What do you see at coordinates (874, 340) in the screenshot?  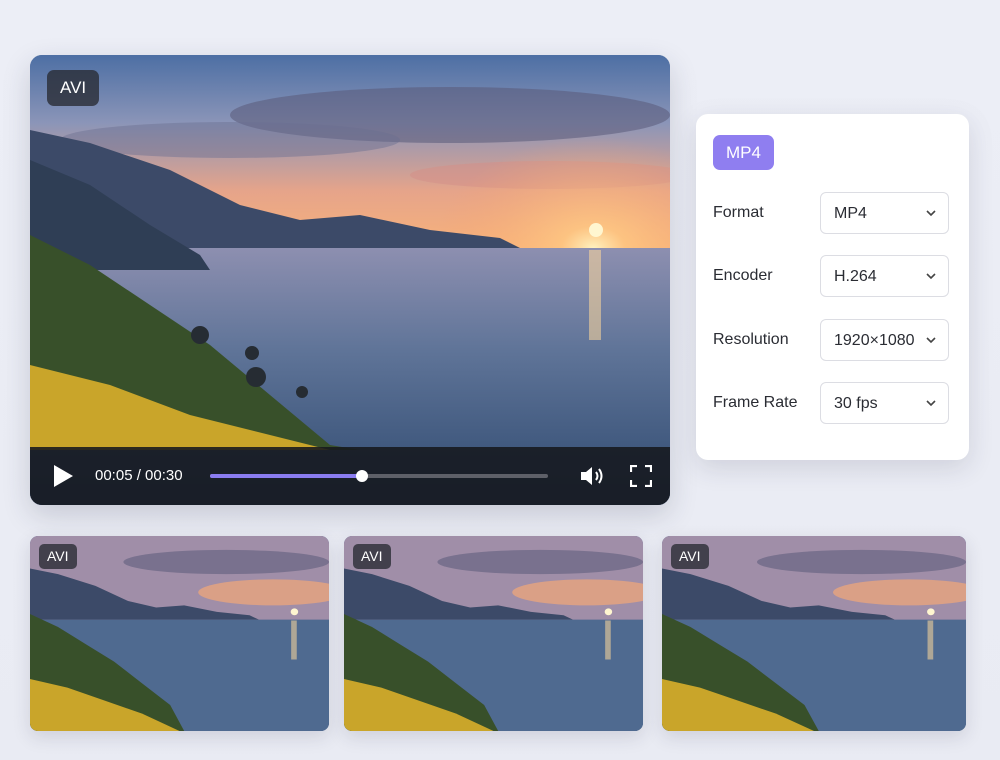 I see `resolution-value: 1920×1080` at bounding box center [874, 340].